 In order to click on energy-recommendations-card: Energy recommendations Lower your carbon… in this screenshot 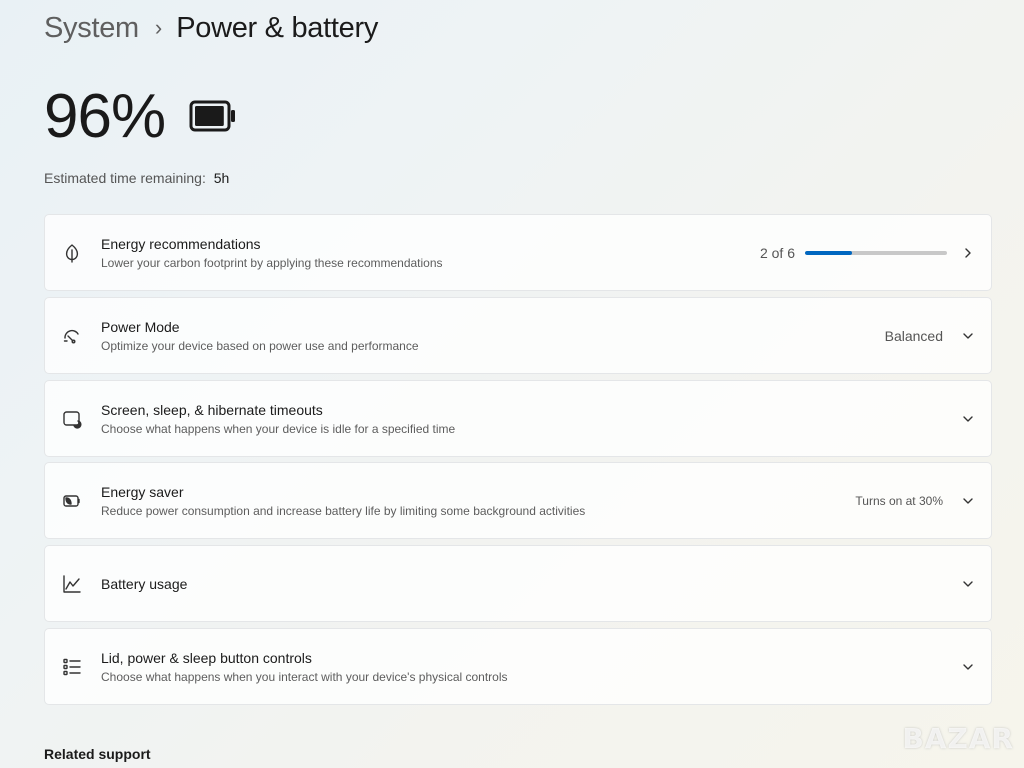, I will do `click(518, 252)`.